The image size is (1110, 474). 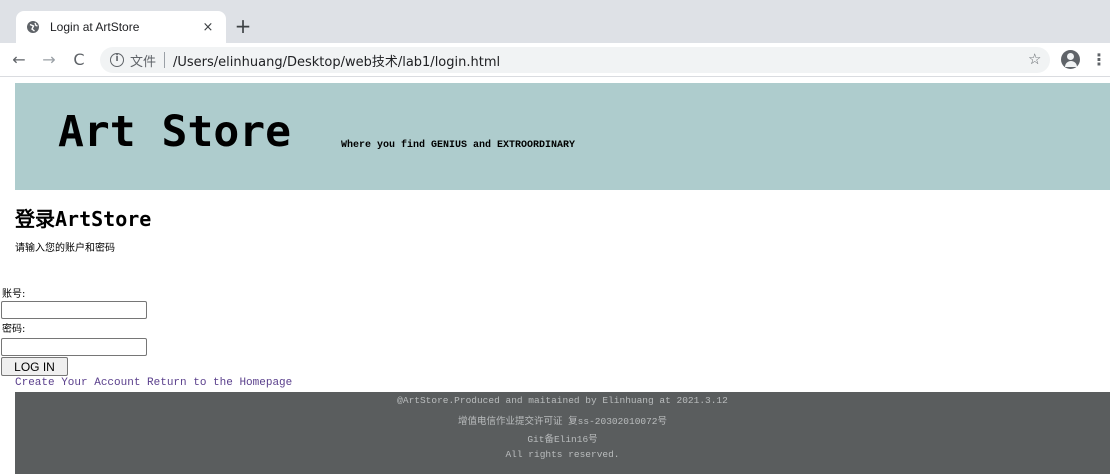 I want to click on footer-git: Git备Elin16号, so click(x=562, y=439).